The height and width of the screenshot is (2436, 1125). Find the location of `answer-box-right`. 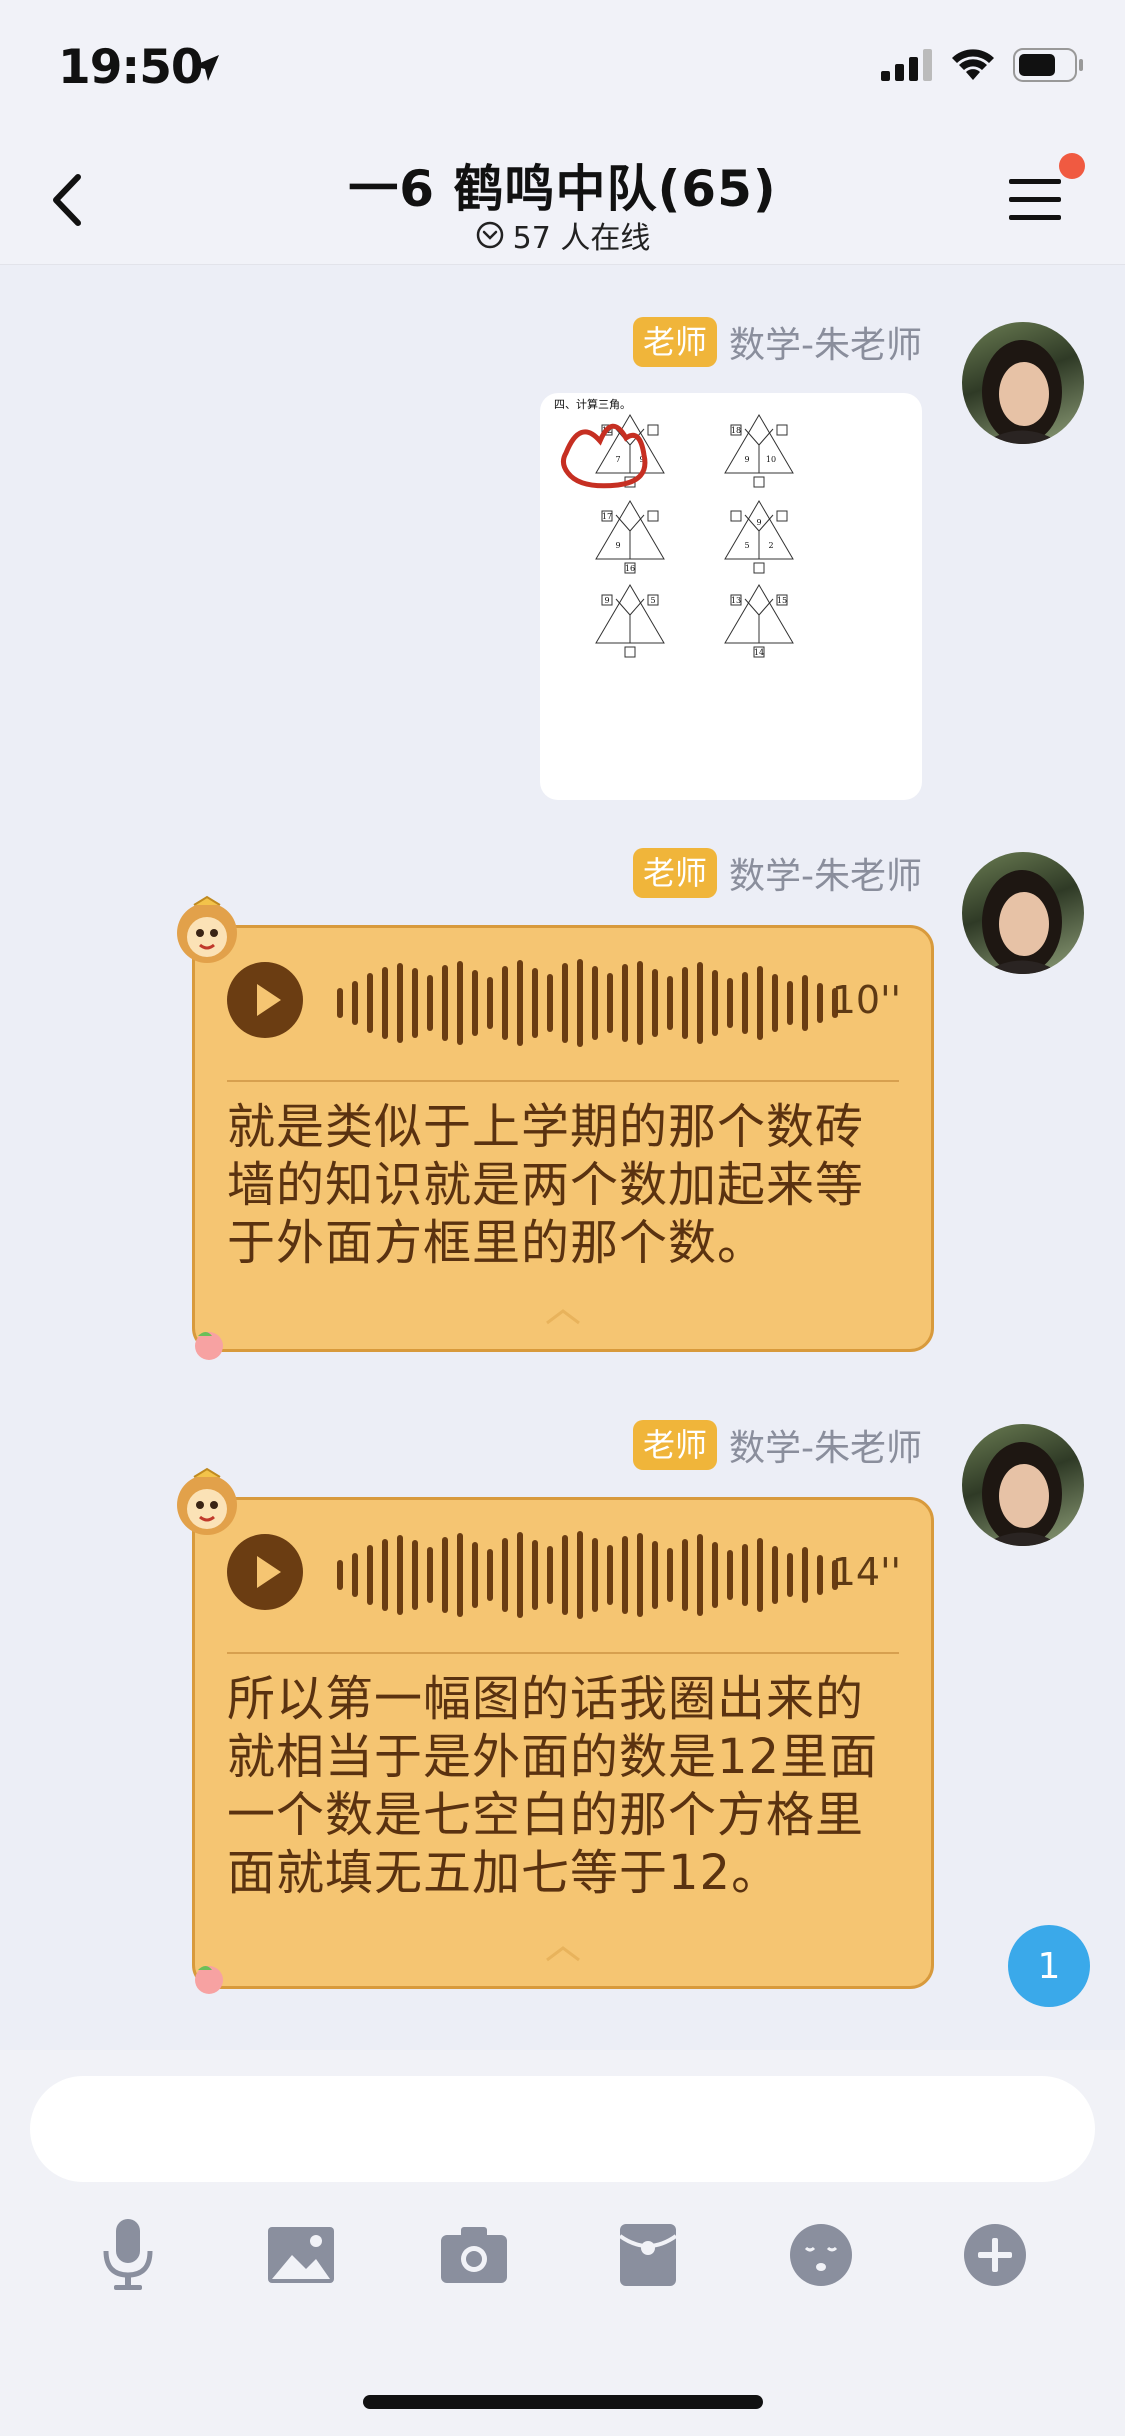

answer-box-right is located at coordinates (782, 516).